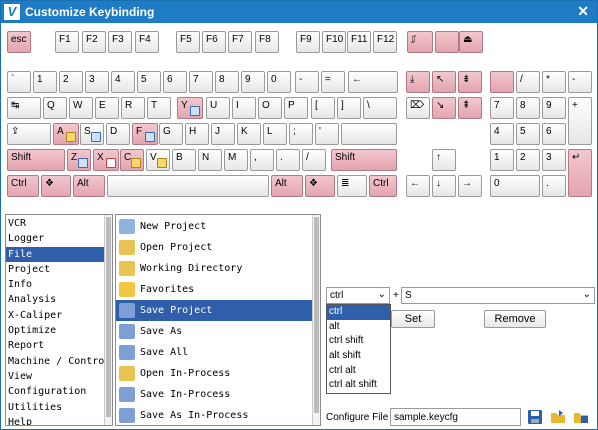 The width and height of the screenshot is (598, 430). Describe the element at coordinates (275, 134) in the screenshot. I see `key-l: L` at that location.